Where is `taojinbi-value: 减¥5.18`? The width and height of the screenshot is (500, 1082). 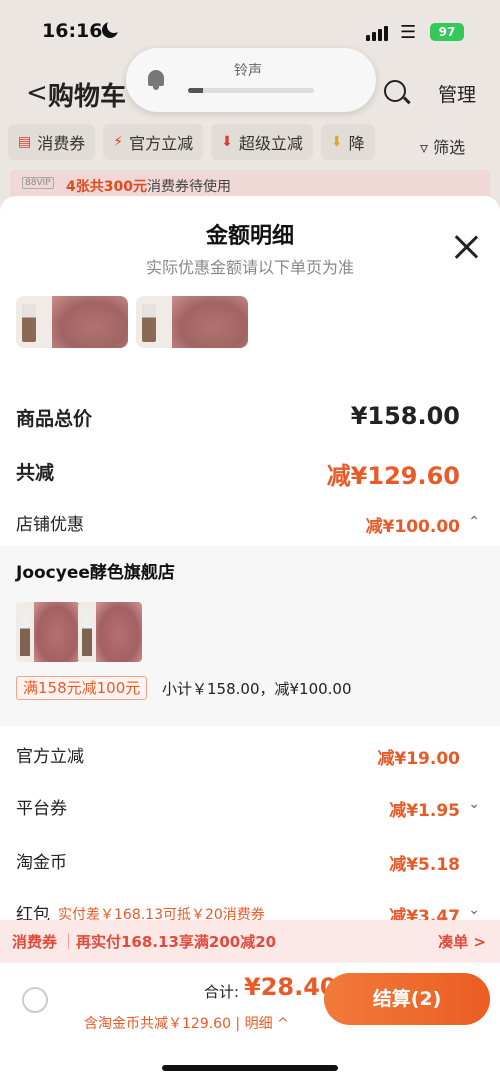 taojinbi-value: 减¥5.18 is located at coordinates (424, 865).